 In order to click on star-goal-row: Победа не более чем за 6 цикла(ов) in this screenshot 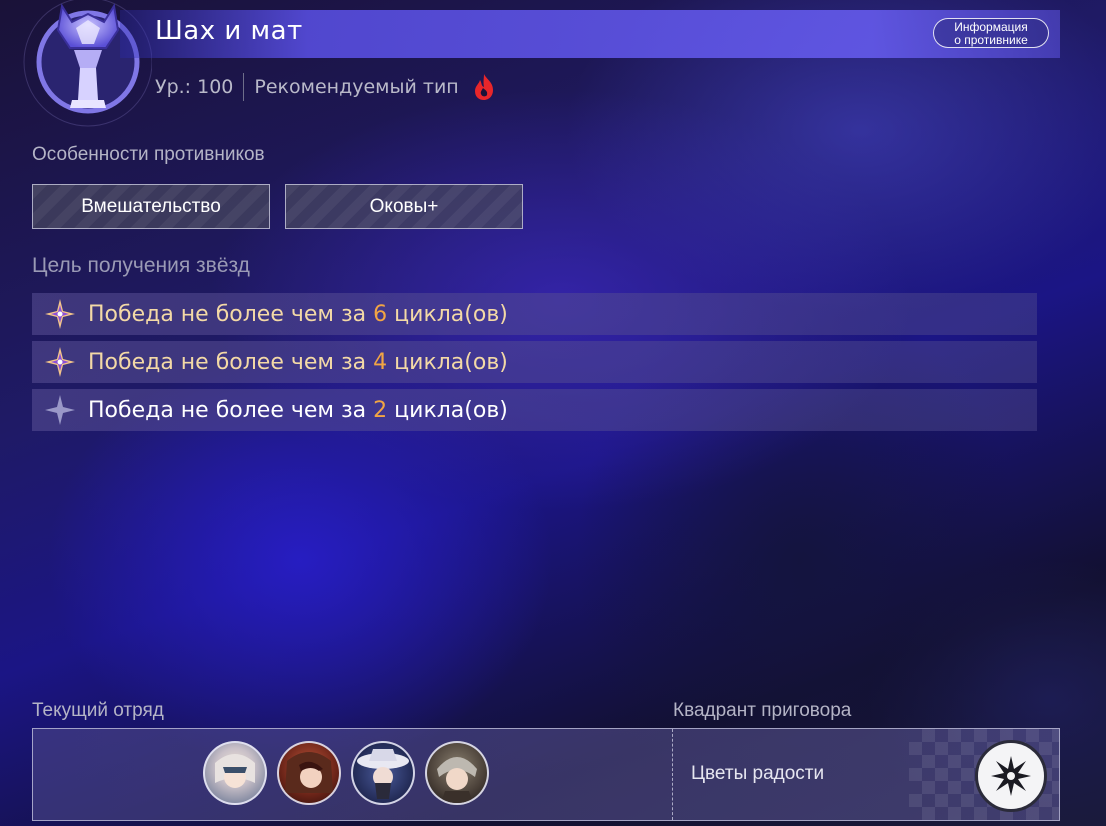, I will do `click(534, 314)`.